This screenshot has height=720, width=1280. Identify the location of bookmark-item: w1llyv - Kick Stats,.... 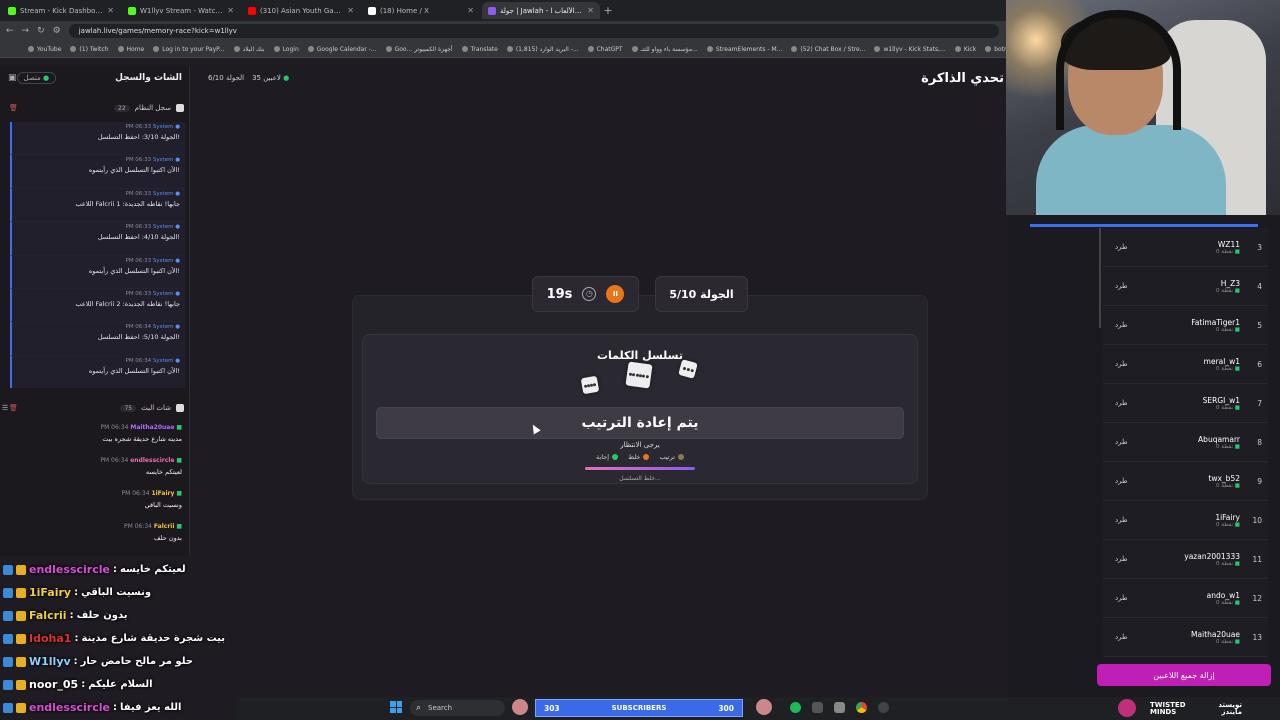
(910, 49).